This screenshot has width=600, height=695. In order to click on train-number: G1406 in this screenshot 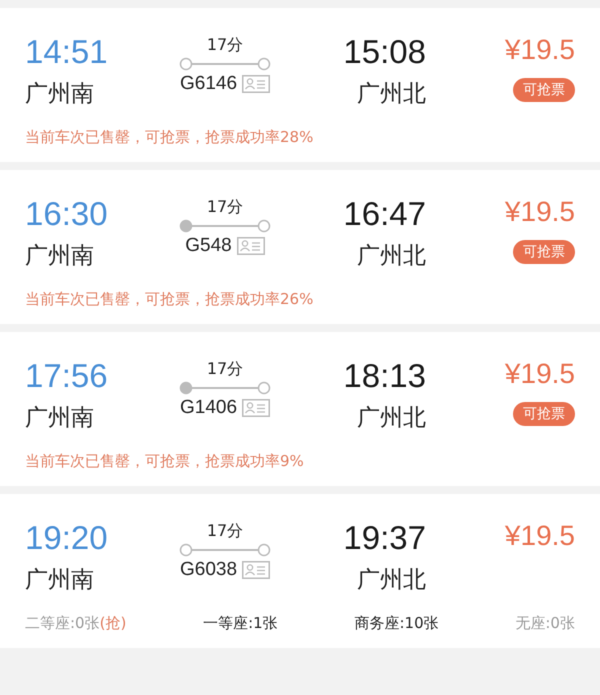, I will do `click(209, 408)`.